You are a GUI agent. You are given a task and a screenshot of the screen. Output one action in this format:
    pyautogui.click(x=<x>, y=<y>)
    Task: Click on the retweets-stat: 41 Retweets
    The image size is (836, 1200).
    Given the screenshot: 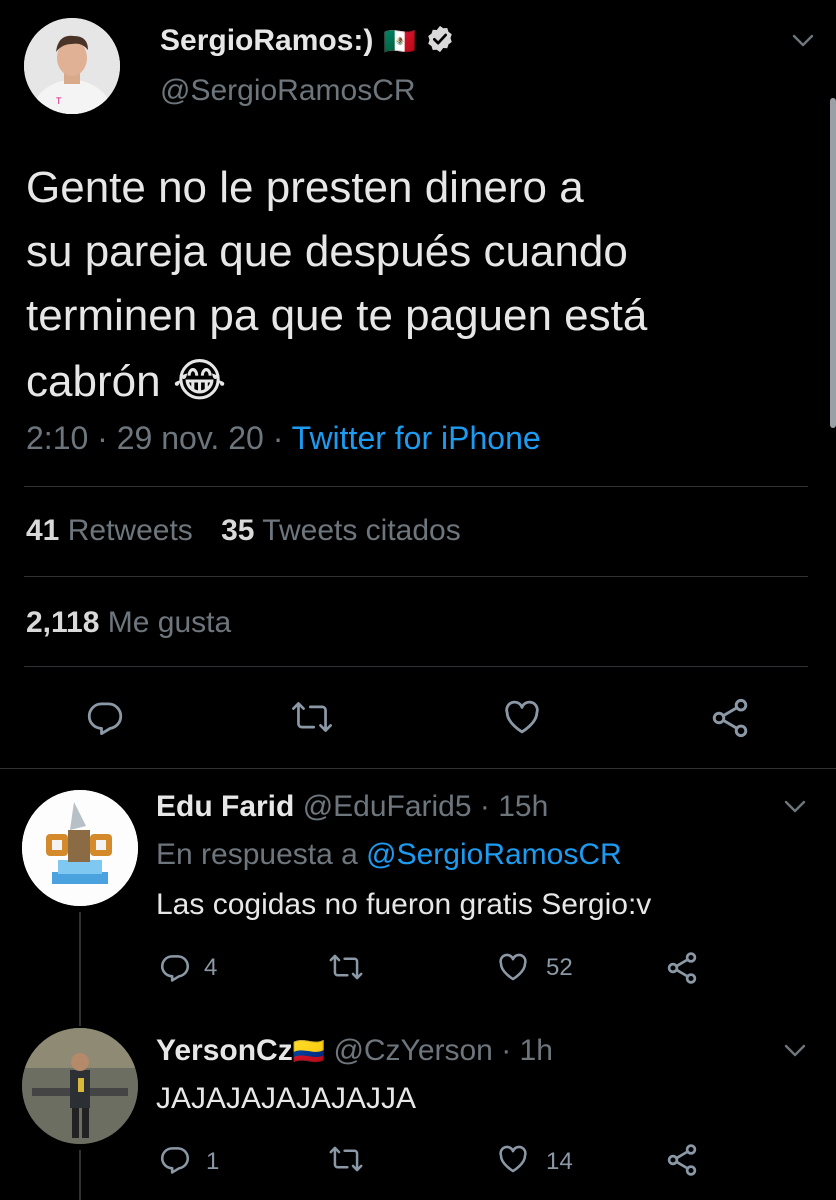 What is the action you would take?
    pyautogui.click(x=113, y=530)
    